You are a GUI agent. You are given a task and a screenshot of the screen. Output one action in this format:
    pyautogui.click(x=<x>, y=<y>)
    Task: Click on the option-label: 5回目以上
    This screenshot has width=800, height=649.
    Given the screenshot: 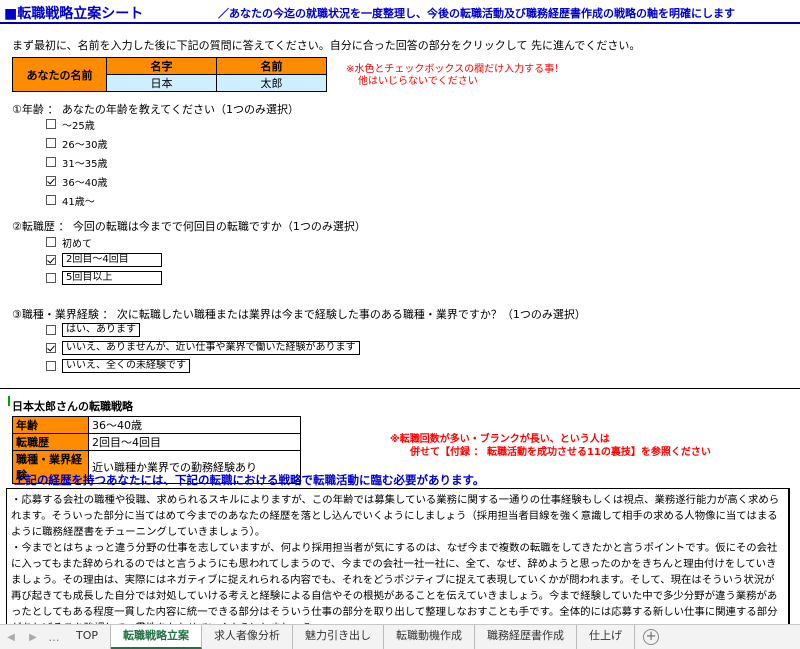 What is the action you would take?
    pyautogui.click(x=112, y=278)
    